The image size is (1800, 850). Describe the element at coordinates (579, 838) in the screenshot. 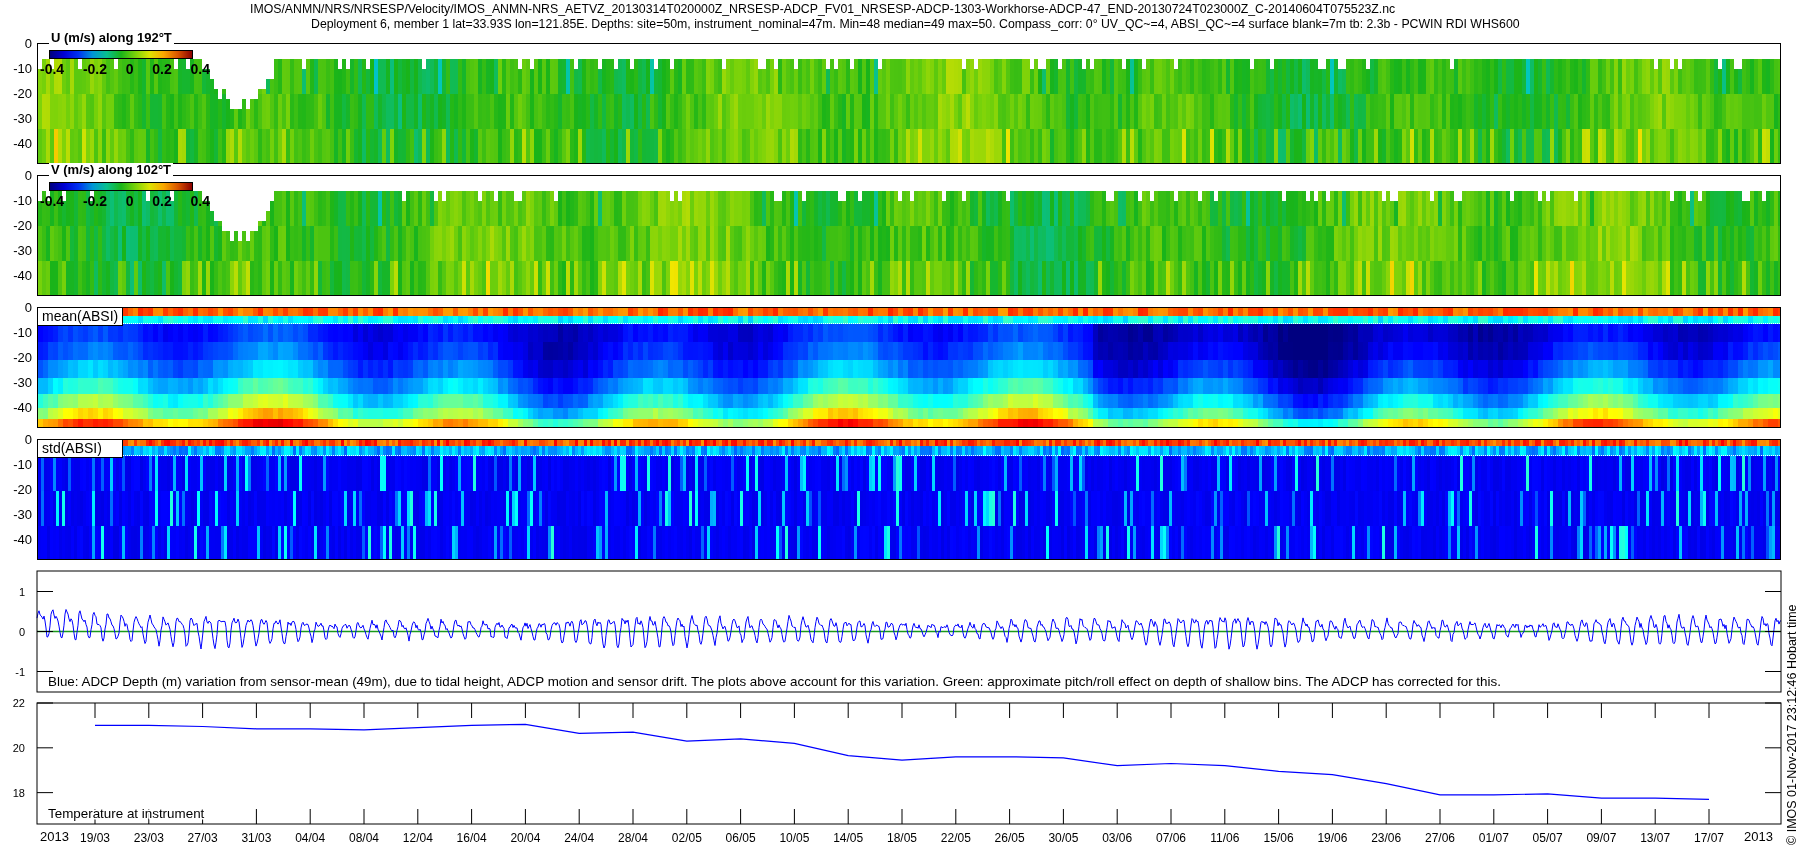

I see `x-tick-label: 24/04` at that location.